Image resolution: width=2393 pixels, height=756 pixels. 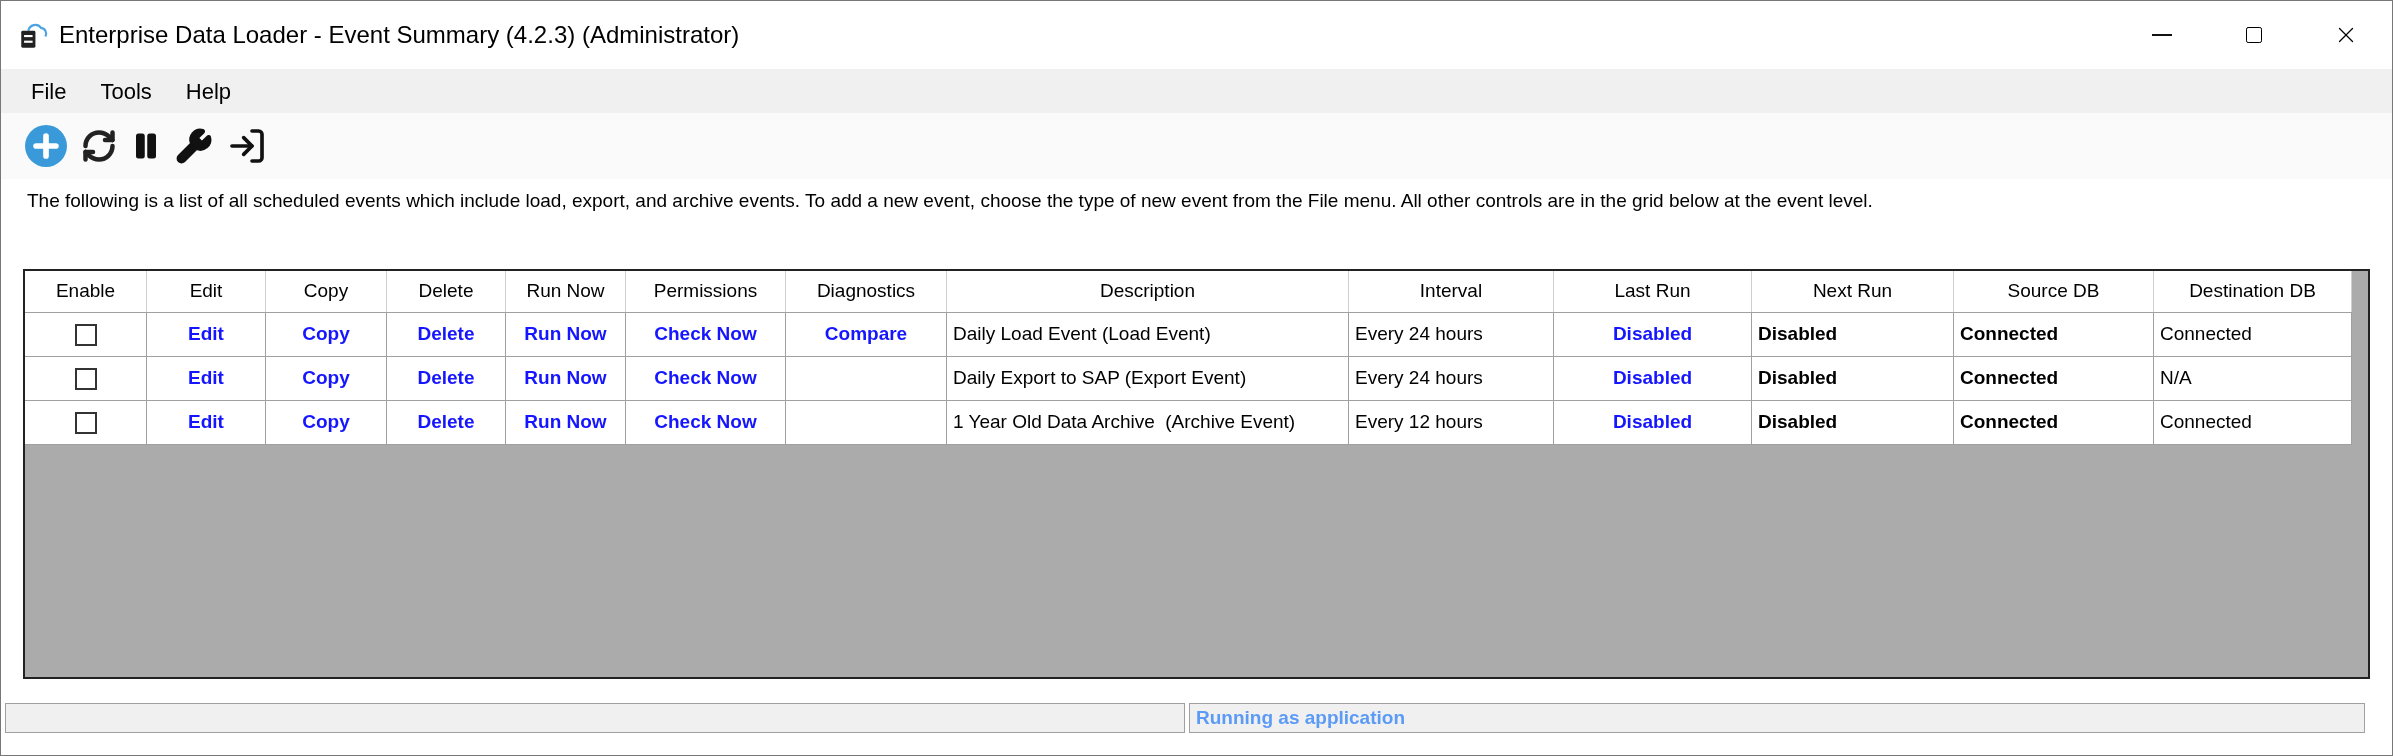 I want to click on status-text: Running as application, so click(x=1300, y=717).